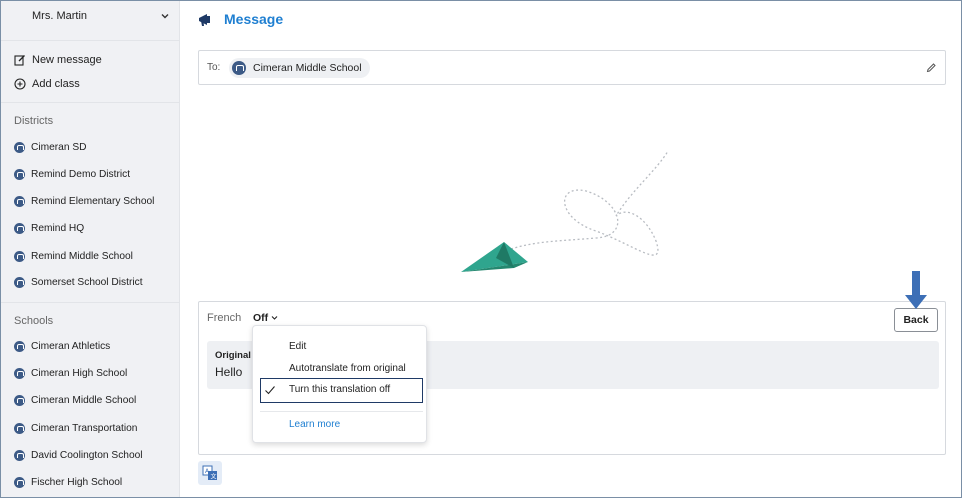 The image size is (962, 498). Describe the element at coordinates (214, 477) in the screenshot. I see `svg-text: 文` at that location.